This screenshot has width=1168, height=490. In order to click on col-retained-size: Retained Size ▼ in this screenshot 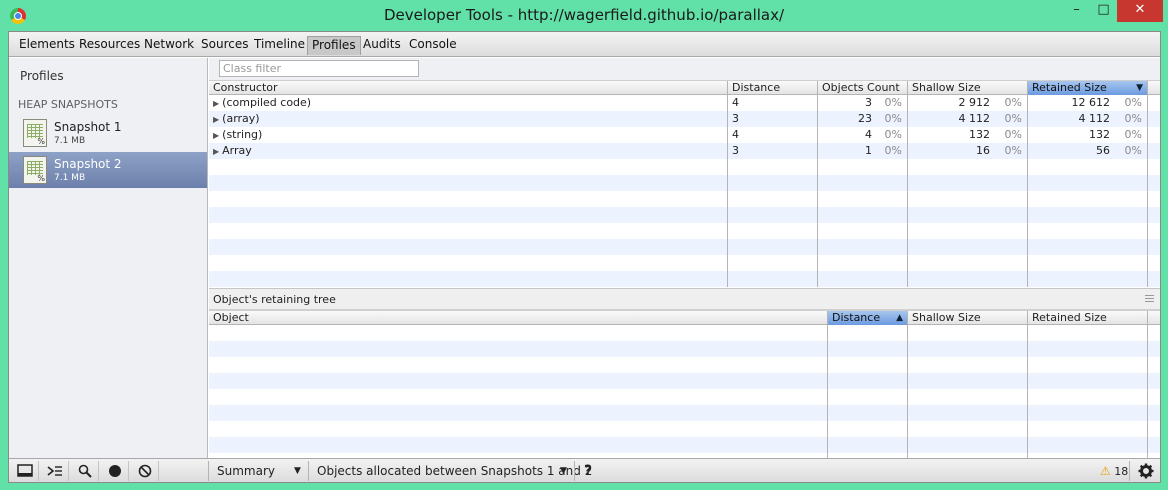, I will do `click(1088, 88)`.